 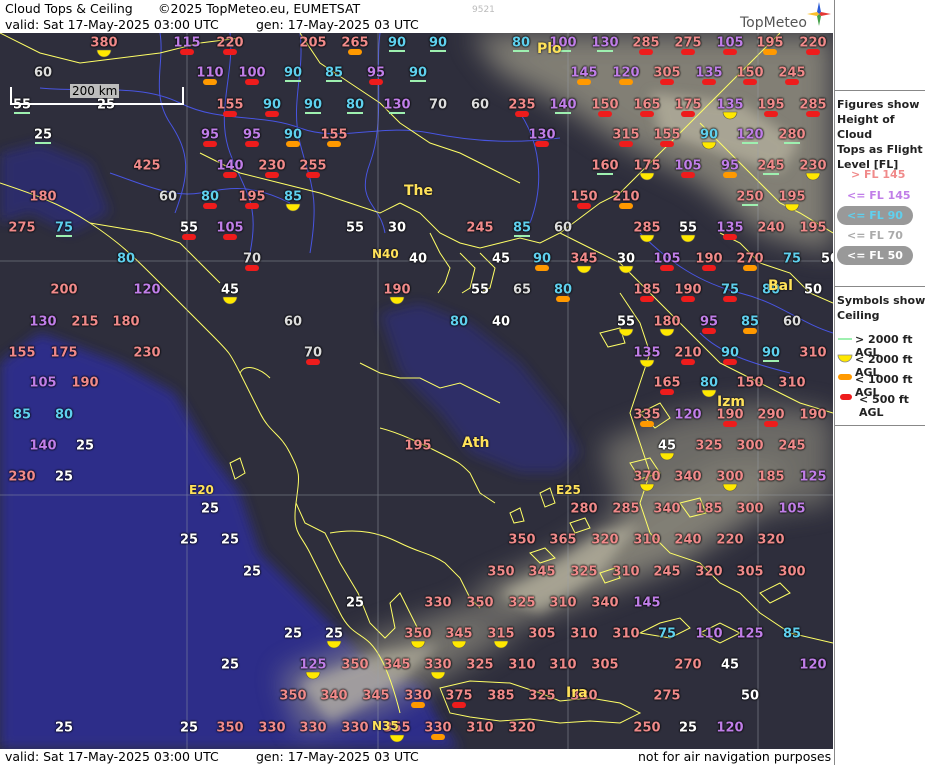 I want to click on cloud-top-label: 125, so click(x=750, y=634).